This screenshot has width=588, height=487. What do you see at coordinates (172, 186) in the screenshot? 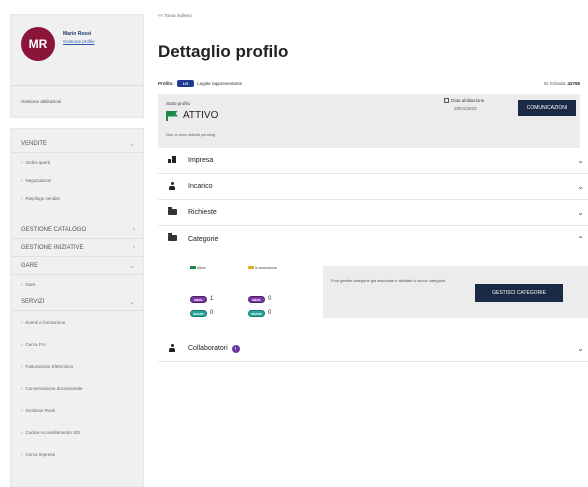
I see `person-icon` at bounding box center [172, 186].